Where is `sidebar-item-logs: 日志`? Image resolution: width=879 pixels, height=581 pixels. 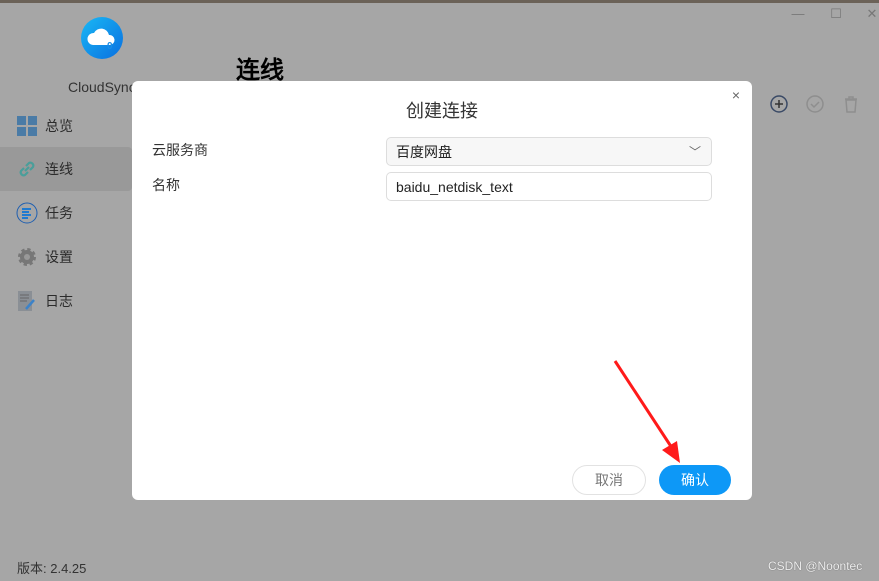 sidebar-item-logs: 日志 is located at coordinates (66, 301).